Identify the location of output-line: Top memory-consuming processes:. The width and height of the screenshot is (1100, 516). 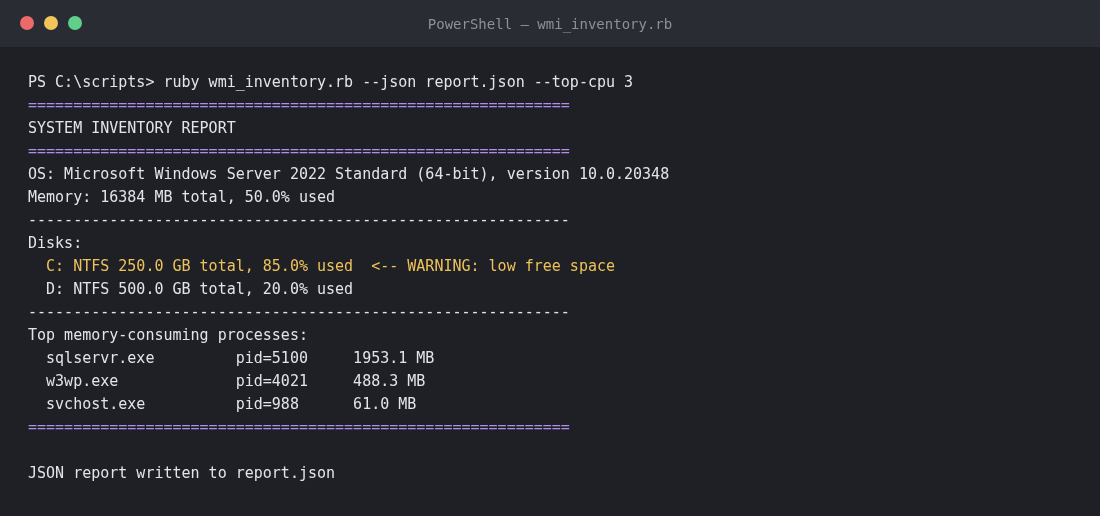
(168, 335).